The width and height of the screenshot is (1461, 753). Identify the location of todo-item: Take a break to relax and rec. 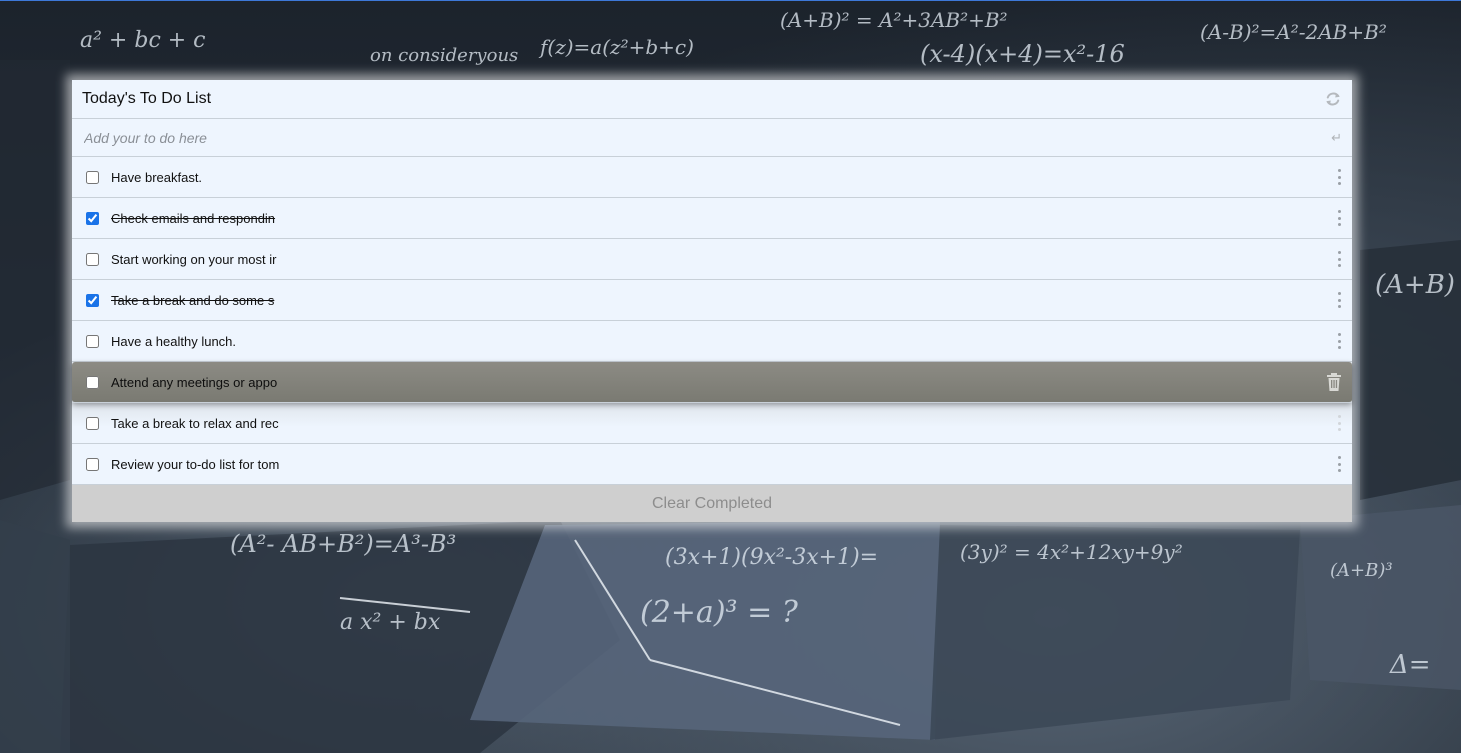
(712, 423).